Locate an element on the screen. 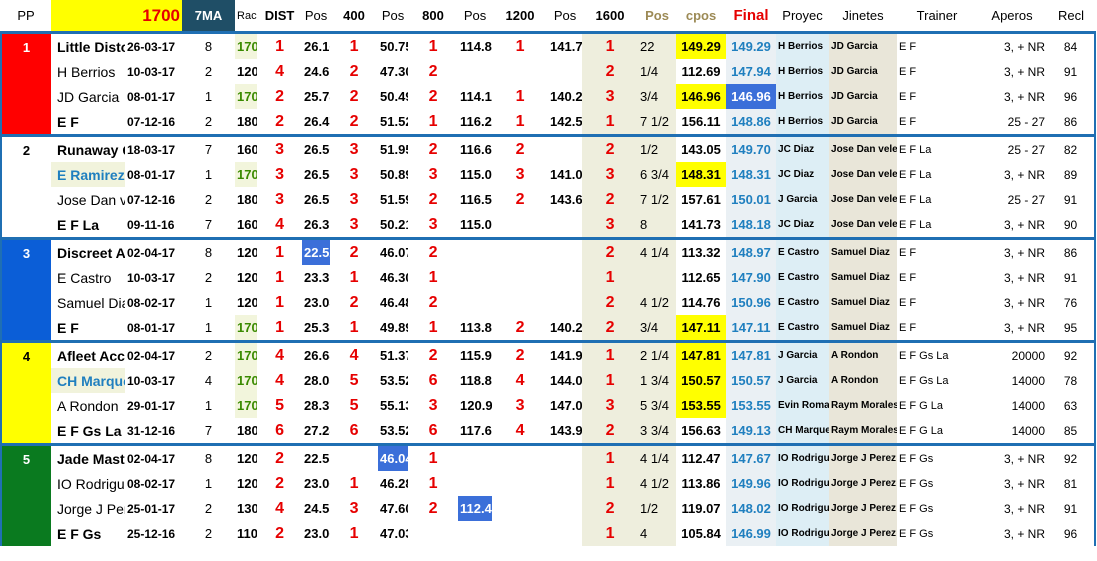  race-number: 7 is located at coordinates (208, 224).